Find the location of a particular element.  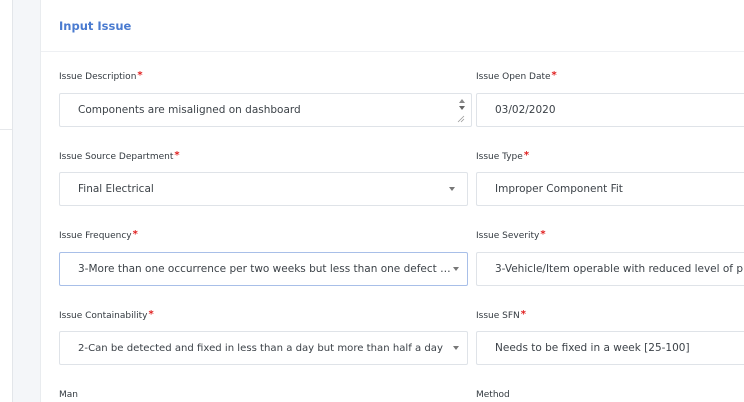

issue-source-department-select: Final Electrical is located at coordinates (263, 189).